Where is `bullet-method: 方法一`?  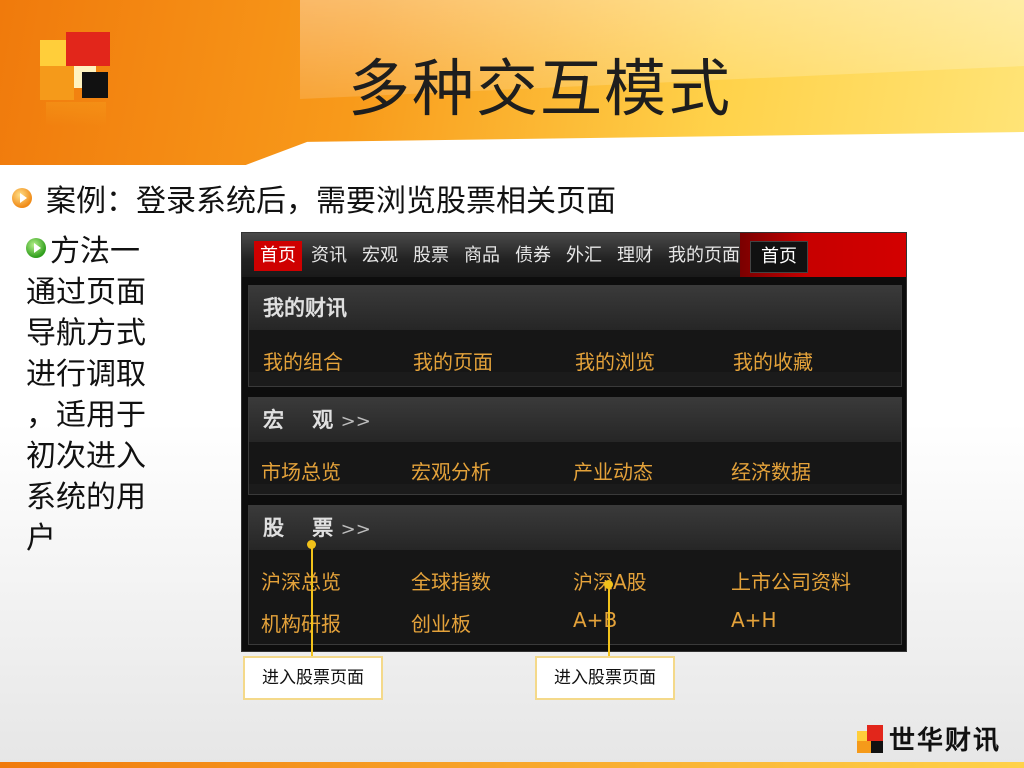
bullet-method: 方法一 is located at coordinates (83, 248).